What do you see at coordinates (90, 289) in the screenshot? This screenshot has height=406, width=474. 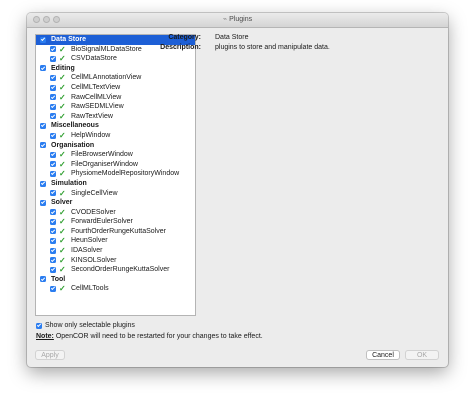 I see `plugin-label: CellMLTools` at bounding box center [90, 289].